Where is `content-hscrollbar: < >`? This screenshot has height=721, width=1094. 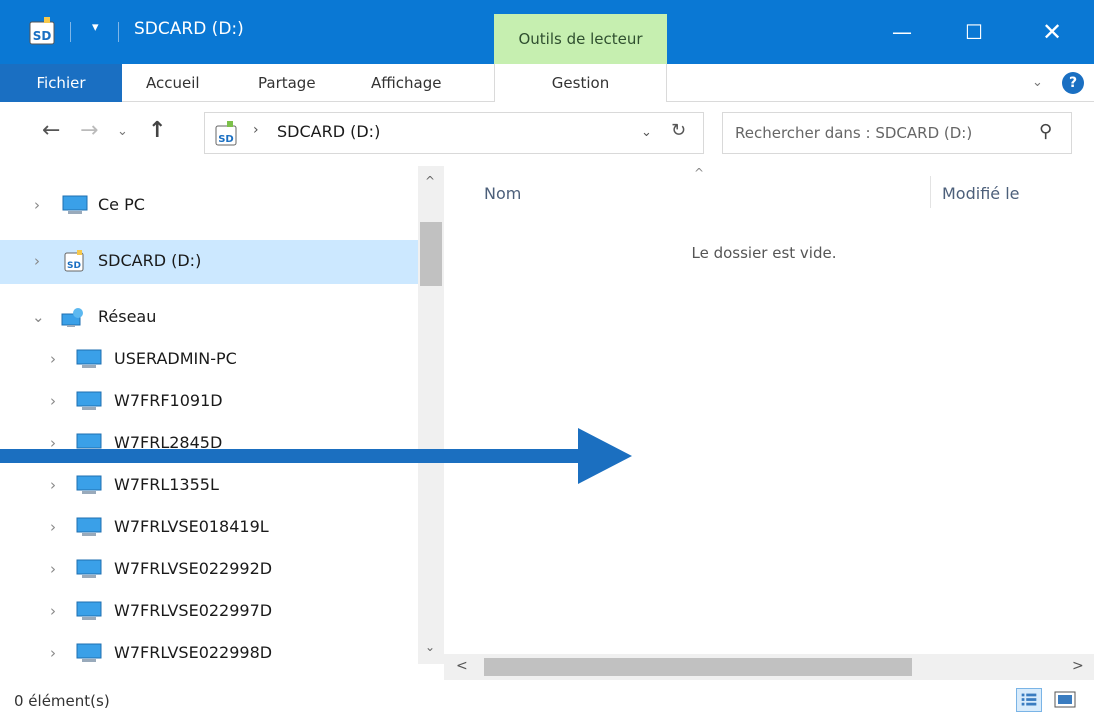
content-hscrollbar: < > is located at coordinates (769, 667).